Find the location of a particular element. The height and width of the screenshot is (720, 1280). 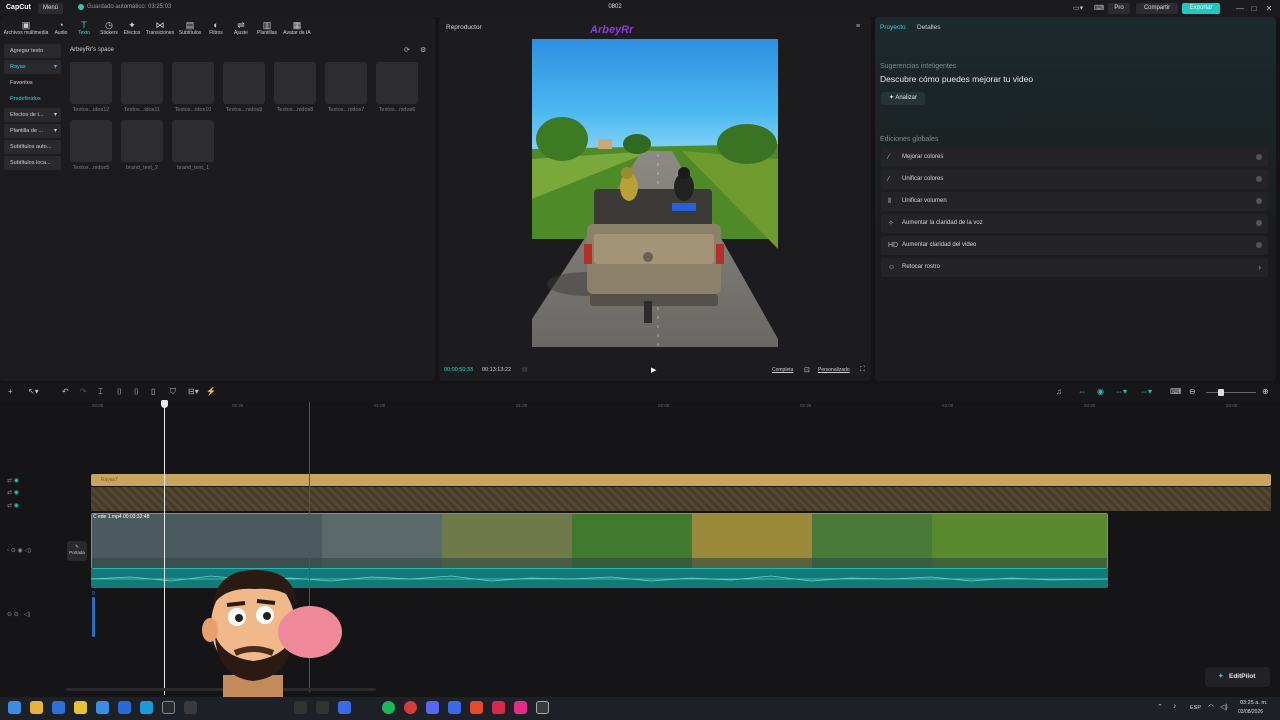

tab-audio: ◔ Audio is located at coordinates (61, 29).